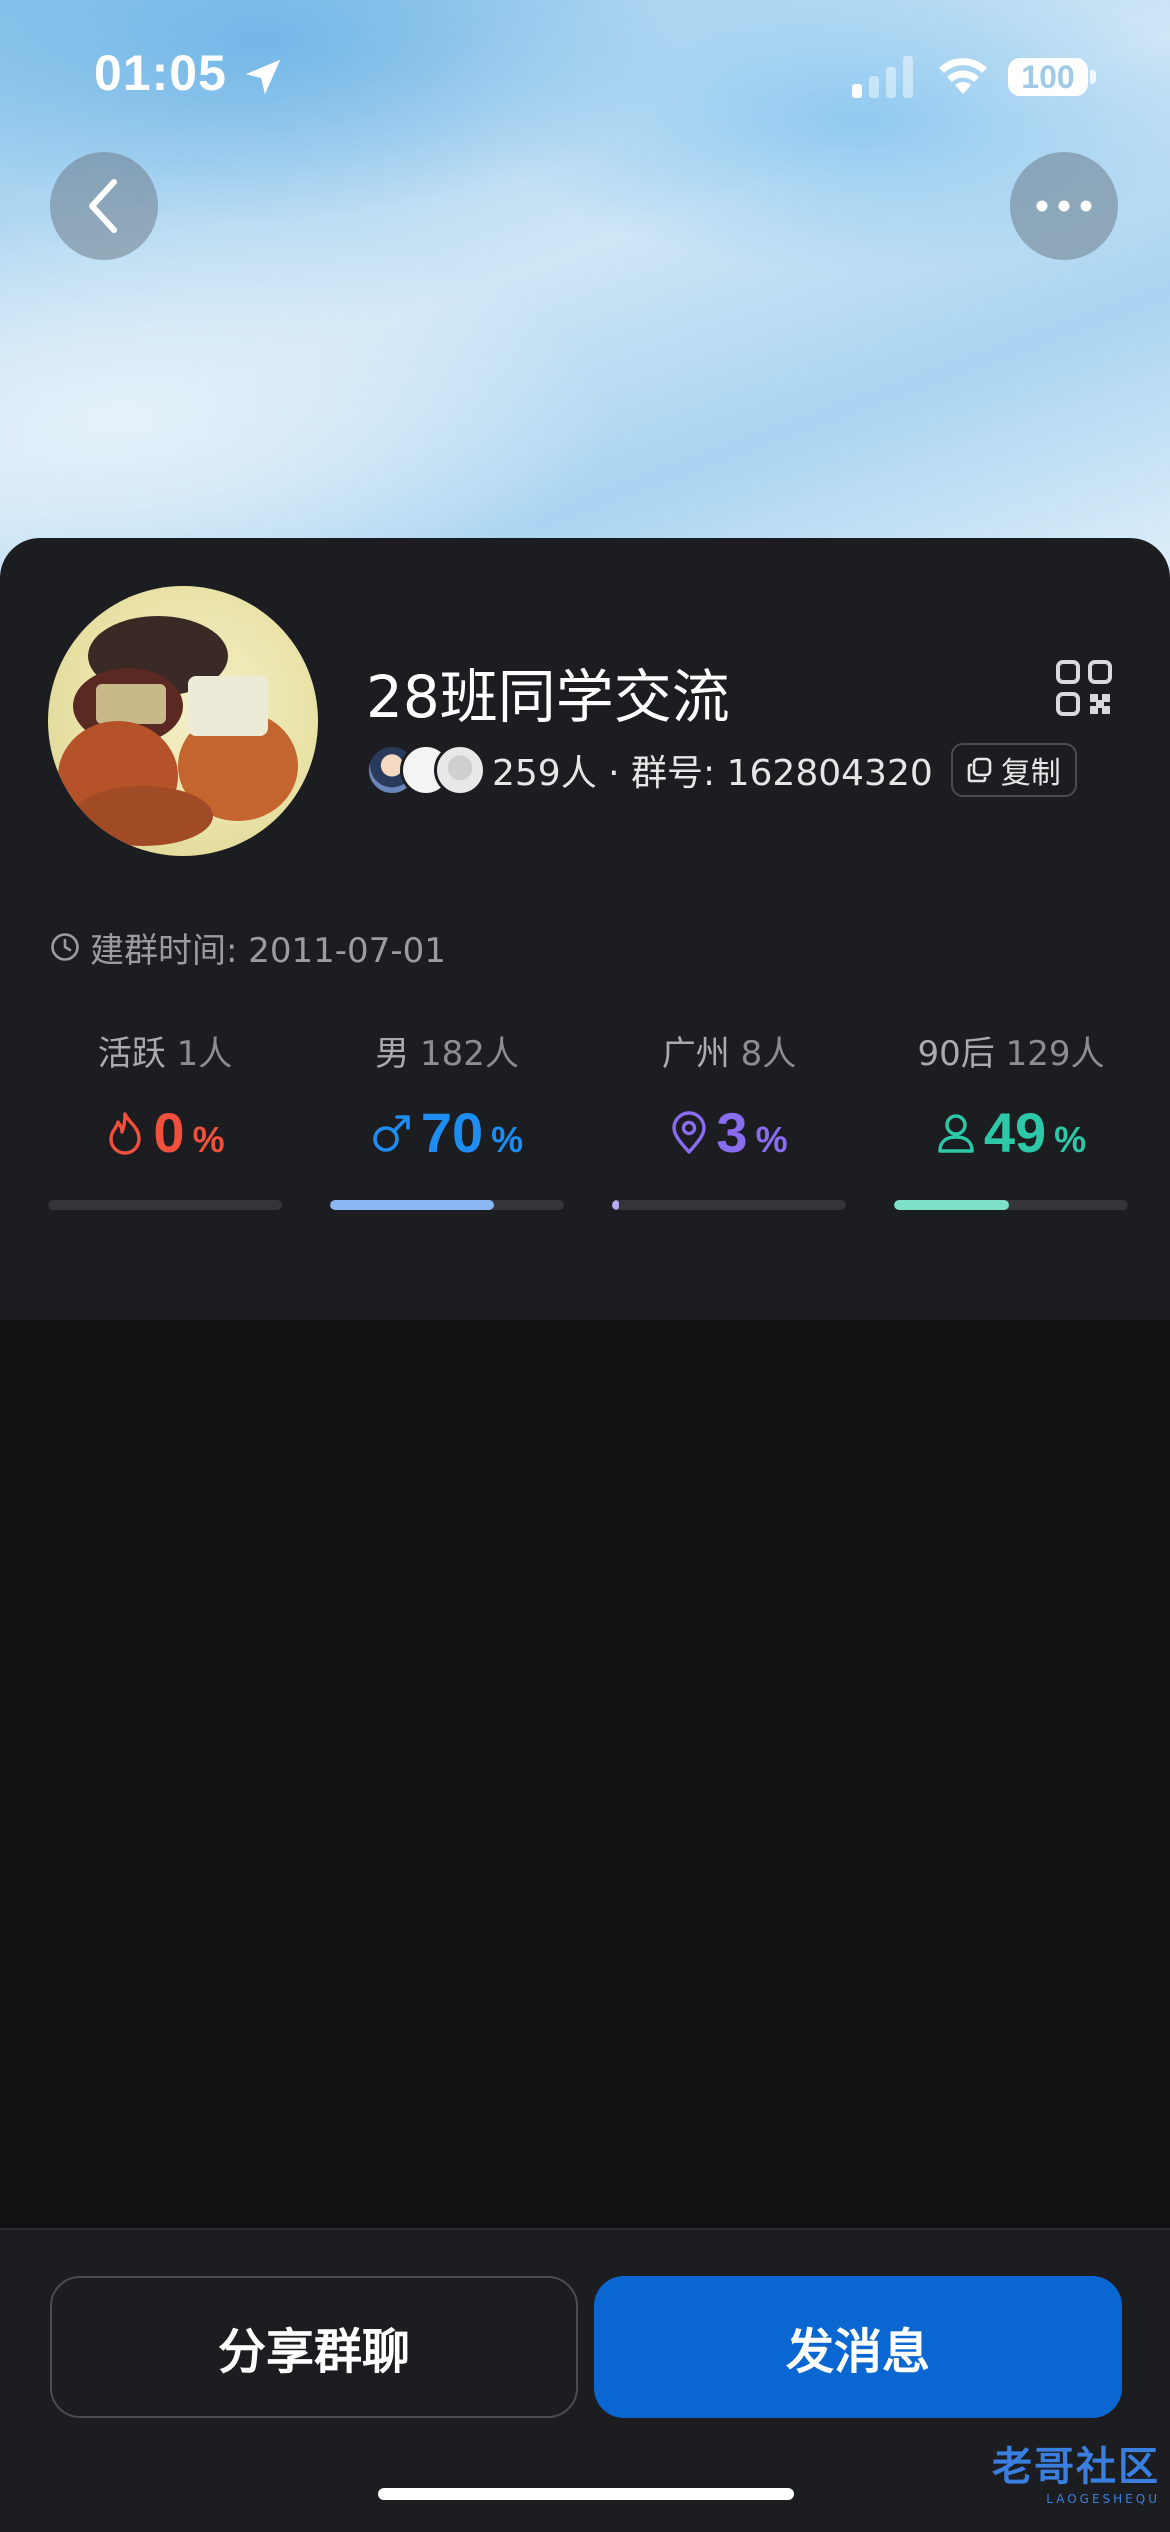 The height and width of the screenshot is (2532, 1170). What do you see at coordinates (956, 1133) in the screenshot?
I see `person-icon` at bounding box center [956, 1133].